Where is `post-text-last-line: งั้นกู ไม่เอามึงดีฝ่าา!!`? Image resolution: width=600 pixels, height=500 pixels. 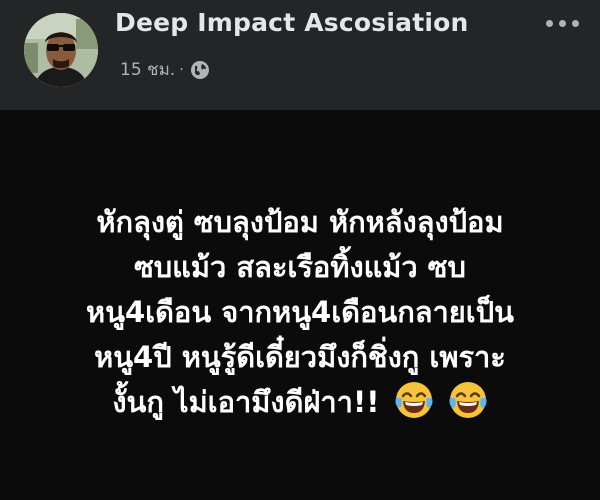
post-text-last-line: งั้นกู ไม่เอามึงดีฝ่าา!! is located at coordinates (300, 402).